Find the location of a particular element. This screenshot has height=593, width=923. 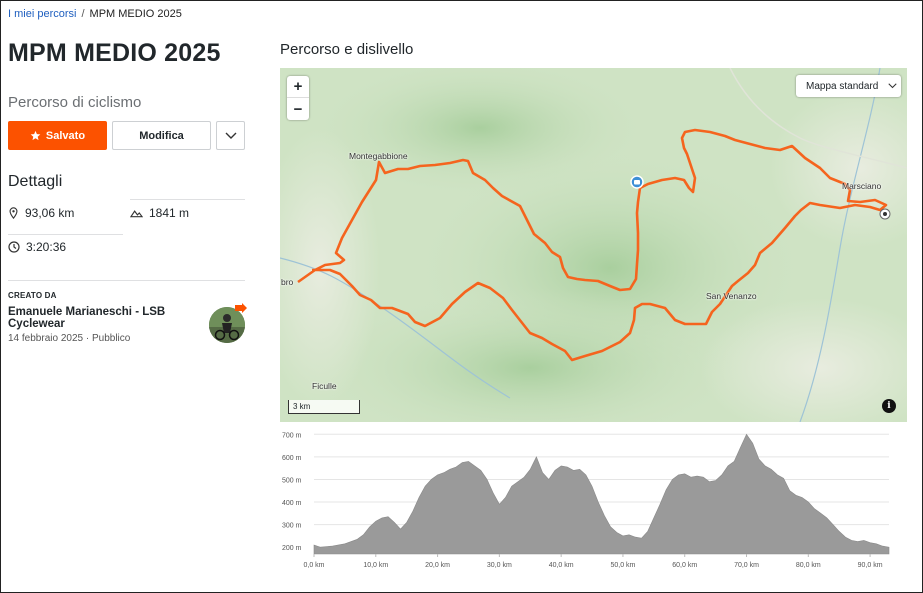

map-scale-bar: 3 km is located at coordinates (324, 407).